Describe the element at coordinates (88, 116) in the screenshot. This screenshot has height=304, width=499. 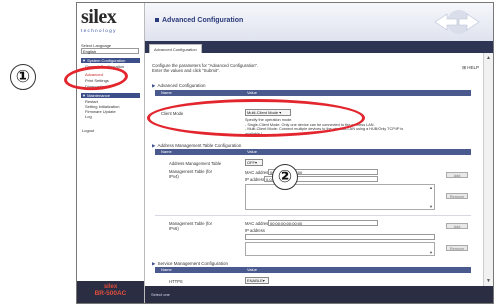
I see `menu-item-log: Log` at that location.